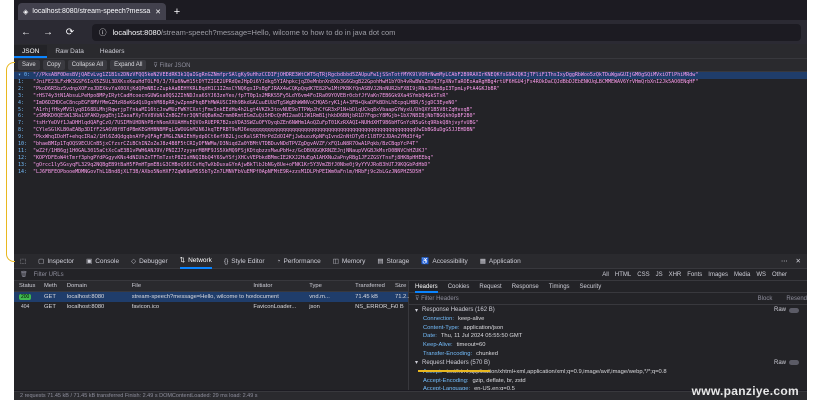 Image resolution: width=821 pixels, height=400 pixels. What do you see at coordinates (56, 261) in the screenshot?
I see `tab-inspector: ▢ Inspector` at bounding box center [56, 261].